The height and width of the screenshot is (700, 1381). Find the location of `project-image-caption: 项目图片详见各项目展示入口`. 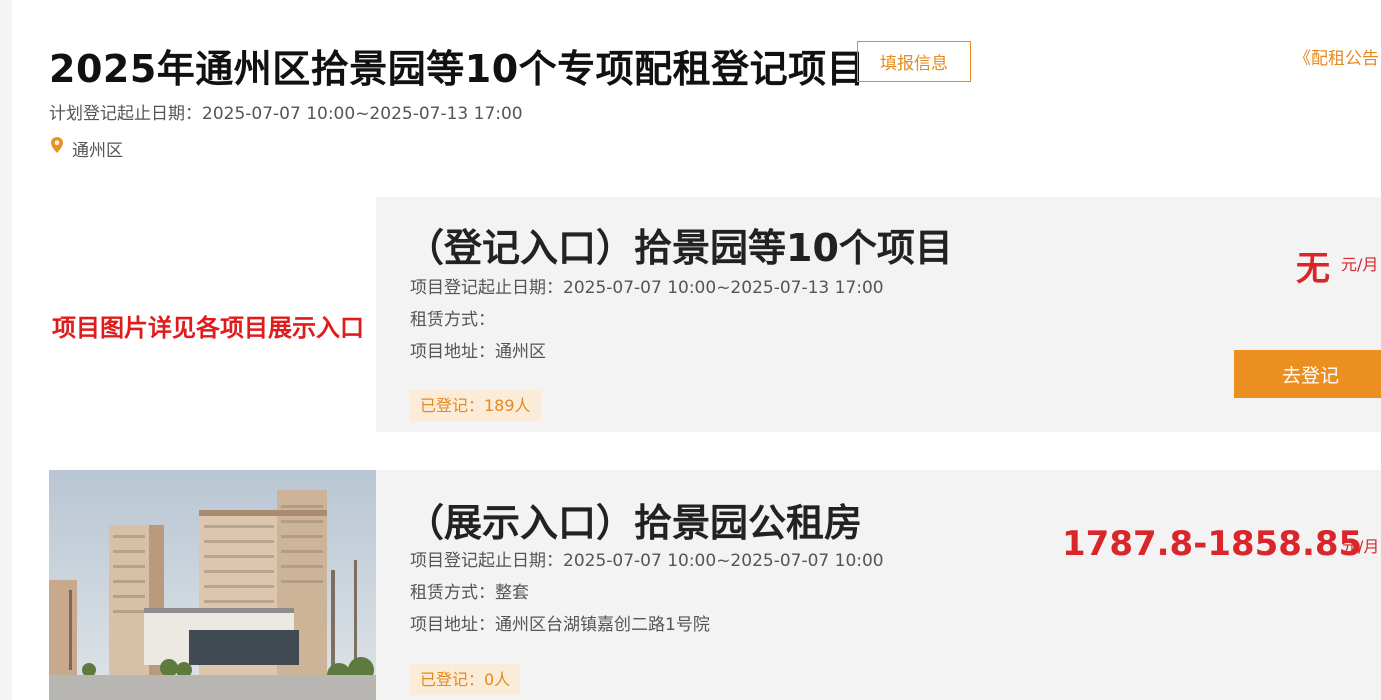

project-image-caption: 项目图片详见各项目展示入口 is located at coordinates (208, 327).